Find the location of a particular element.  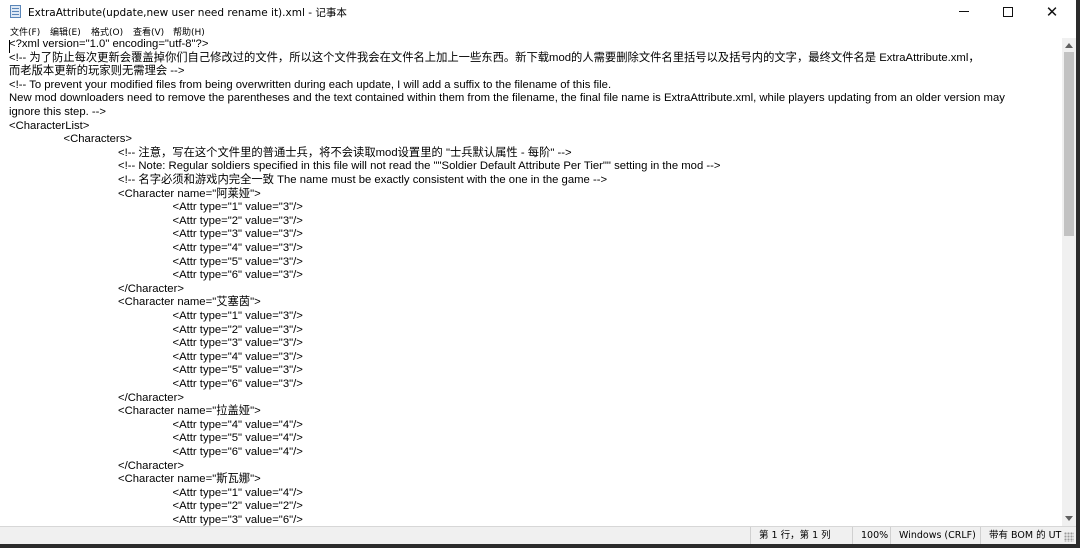

editor-line: <Attr type="1" value="4"/> is located at coordinates (237, 492).